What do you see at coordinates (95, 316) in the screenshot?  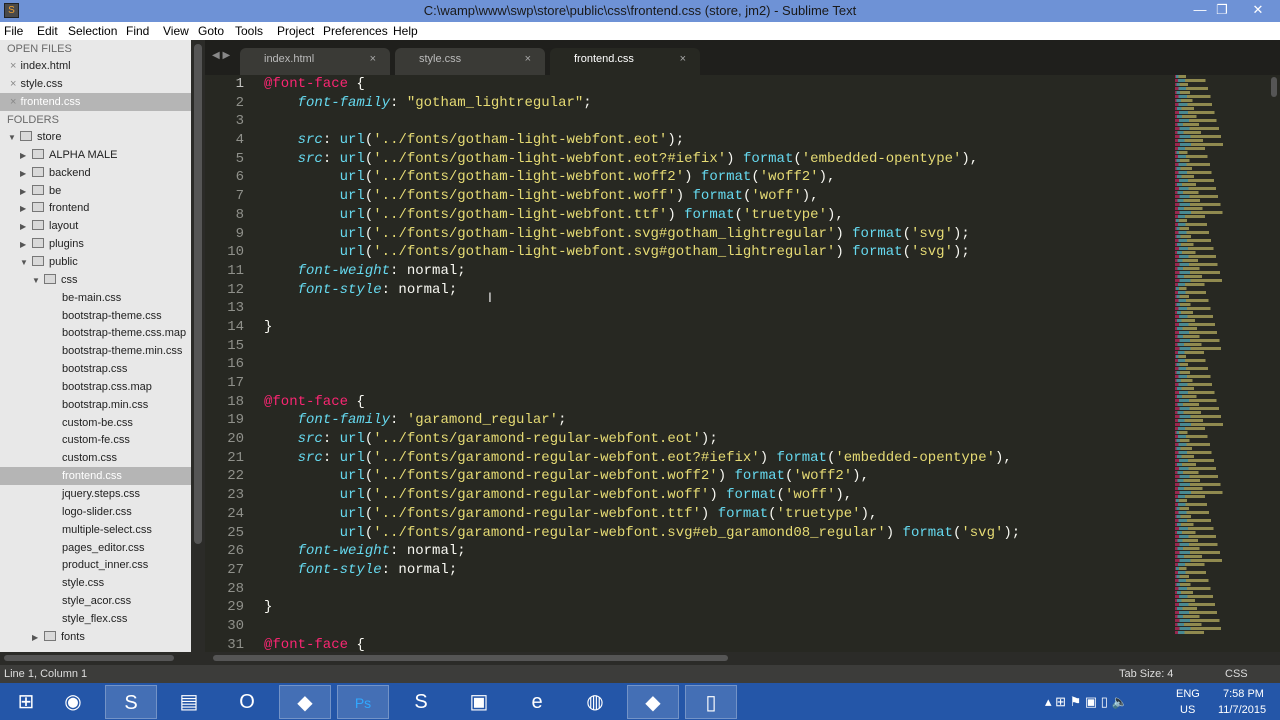 I see `file-item: bootstrap-theme.css` at bounding box center [95, 316].